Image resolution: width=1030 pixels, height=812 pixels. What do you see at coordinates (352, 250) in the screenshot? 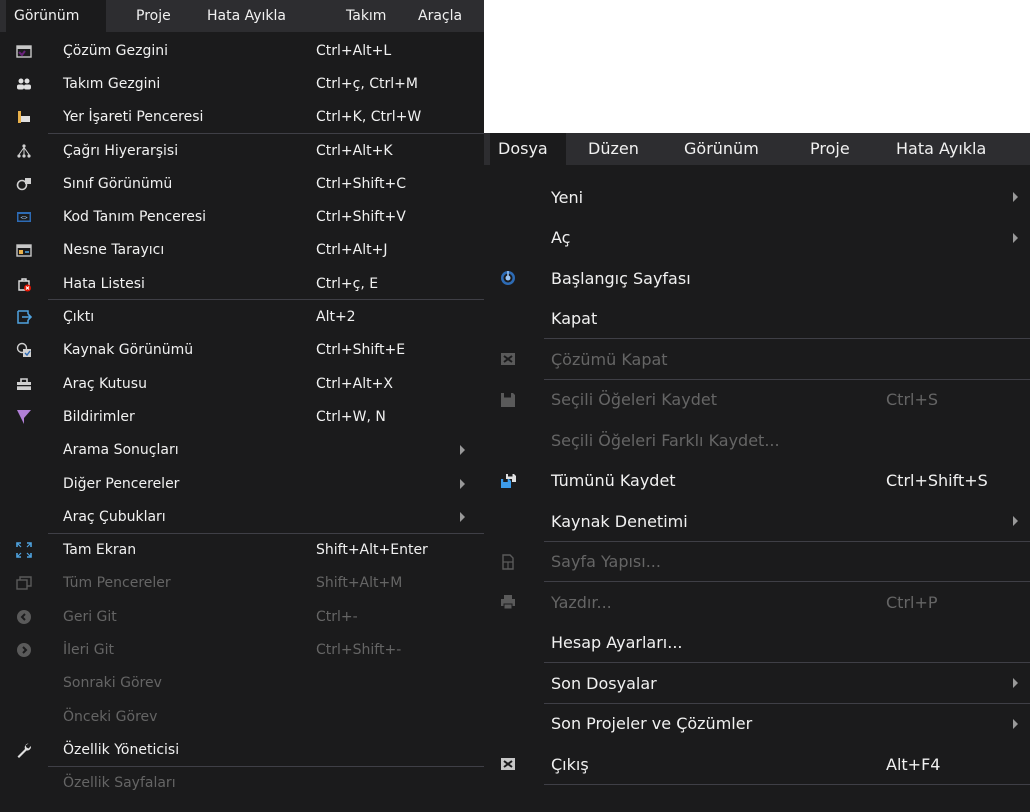
I see `shortcut-text: Ctrl+Alt+J` at bounding box center [352, 250].